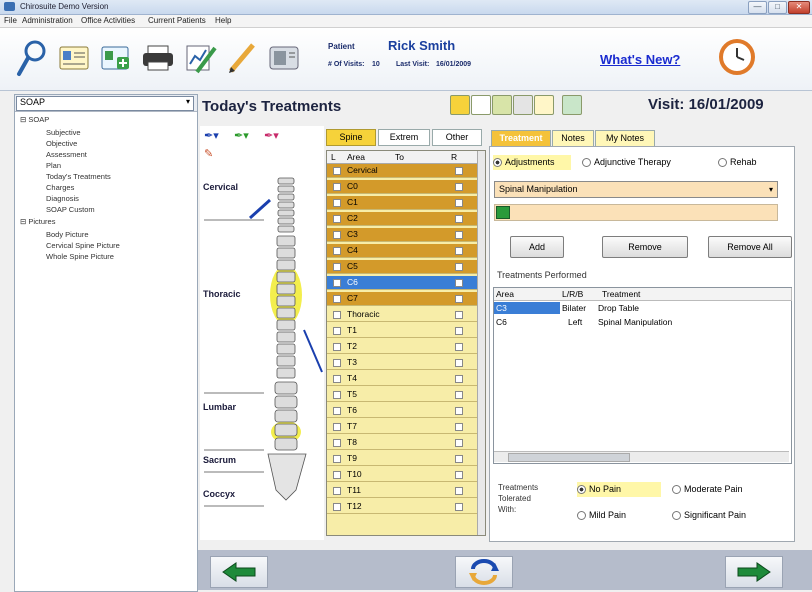 The height and width of the screenshot is (592, 812). I want to click on pencil-icon, so click(242, 58).